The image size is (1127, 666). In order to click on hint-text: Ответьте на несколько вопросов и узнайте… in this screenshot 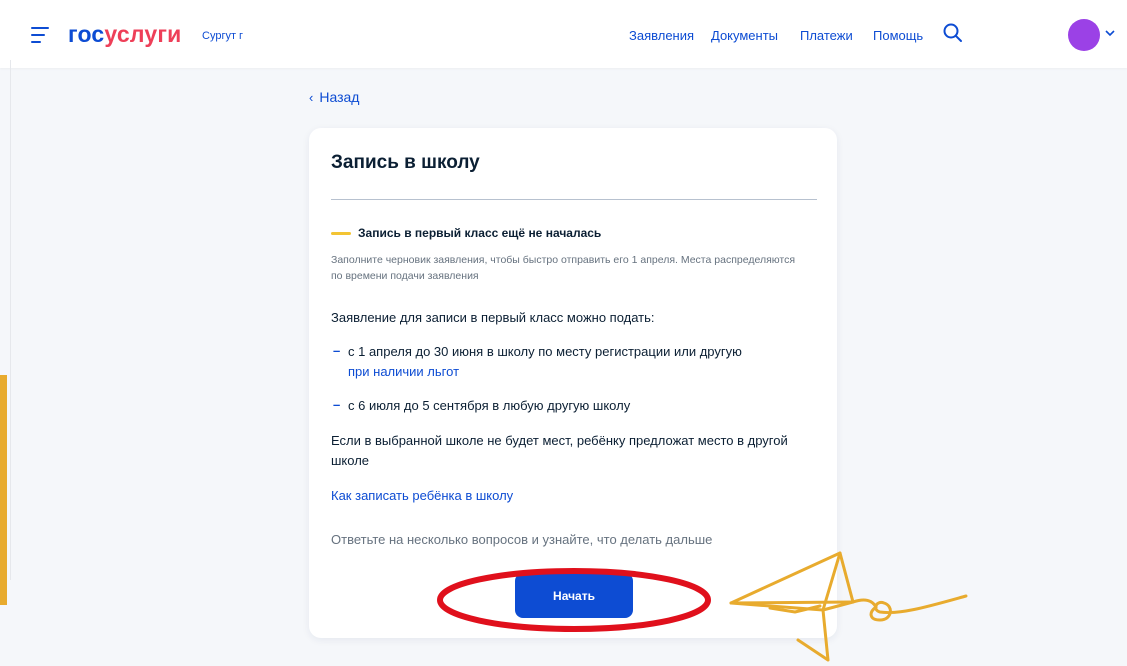, I will do `click(522, 539)`.